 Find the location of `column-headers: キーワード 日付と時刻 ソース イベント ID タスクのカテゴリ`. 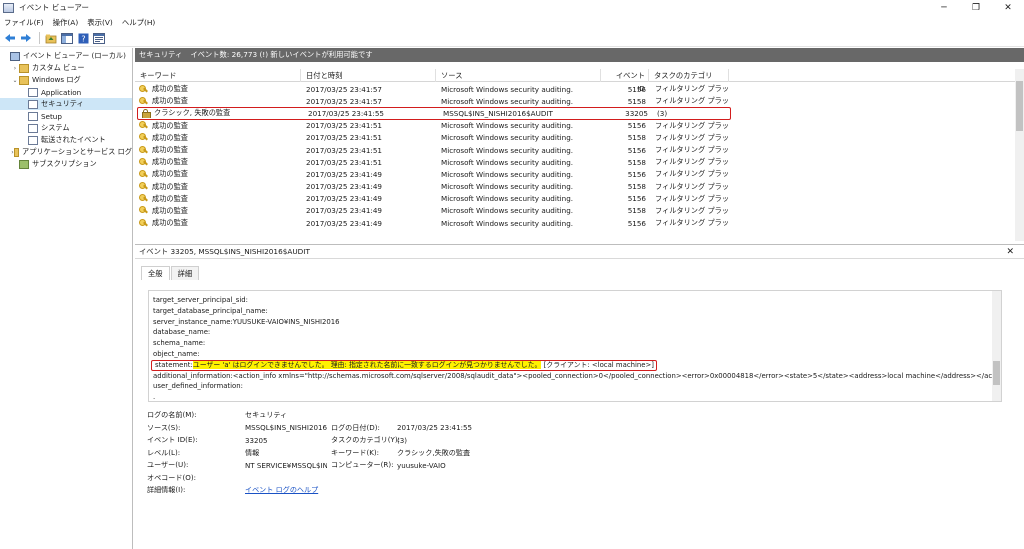

column-headers: キーワード 日付と時刻 ソース イベント ID タスクのカテゴリ is located at coordinates (575, 81).